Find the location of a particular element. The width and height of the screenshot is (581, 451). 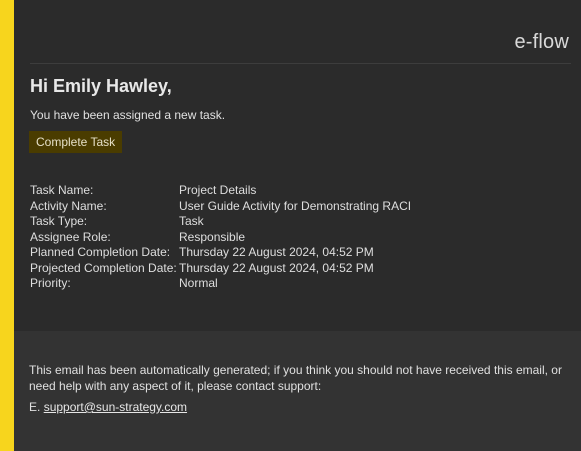

detail-label: Planned Completion Date: is located at coordinates (100, 252).